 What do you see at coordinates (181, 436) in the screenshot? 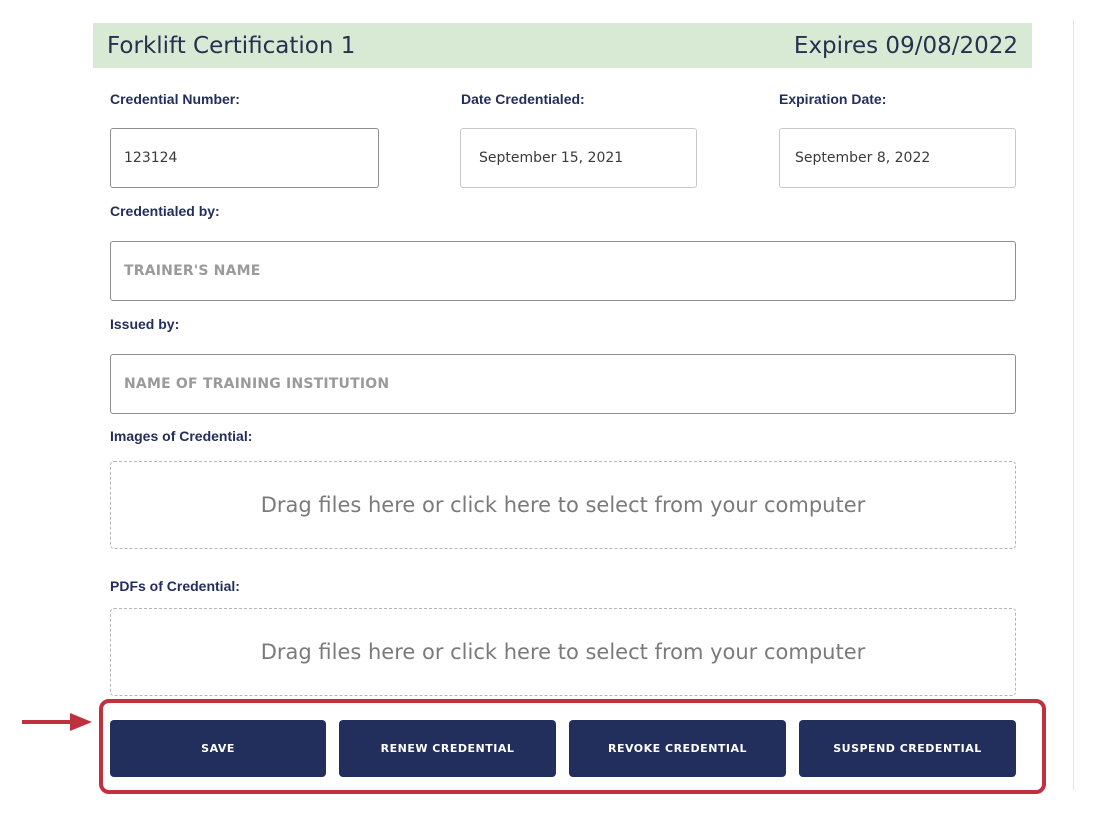
I see `images-label: Images of Credential:` at bounding box center [181, 436].